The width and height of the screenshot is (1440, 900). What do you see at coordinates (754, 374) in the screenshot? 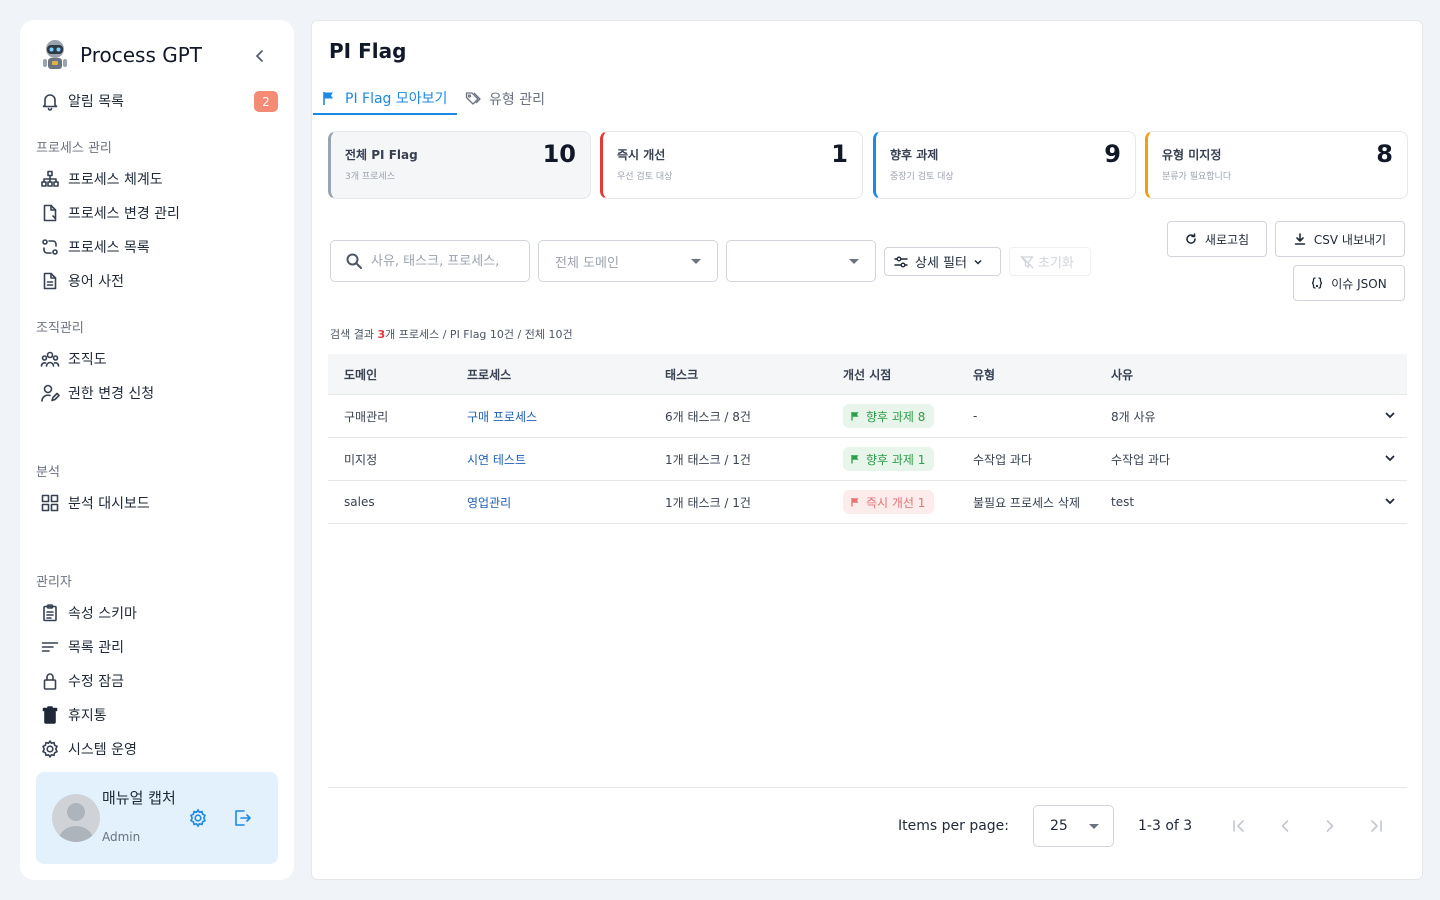
I see `header-task: 태스크` at bounding box center [754, 374].